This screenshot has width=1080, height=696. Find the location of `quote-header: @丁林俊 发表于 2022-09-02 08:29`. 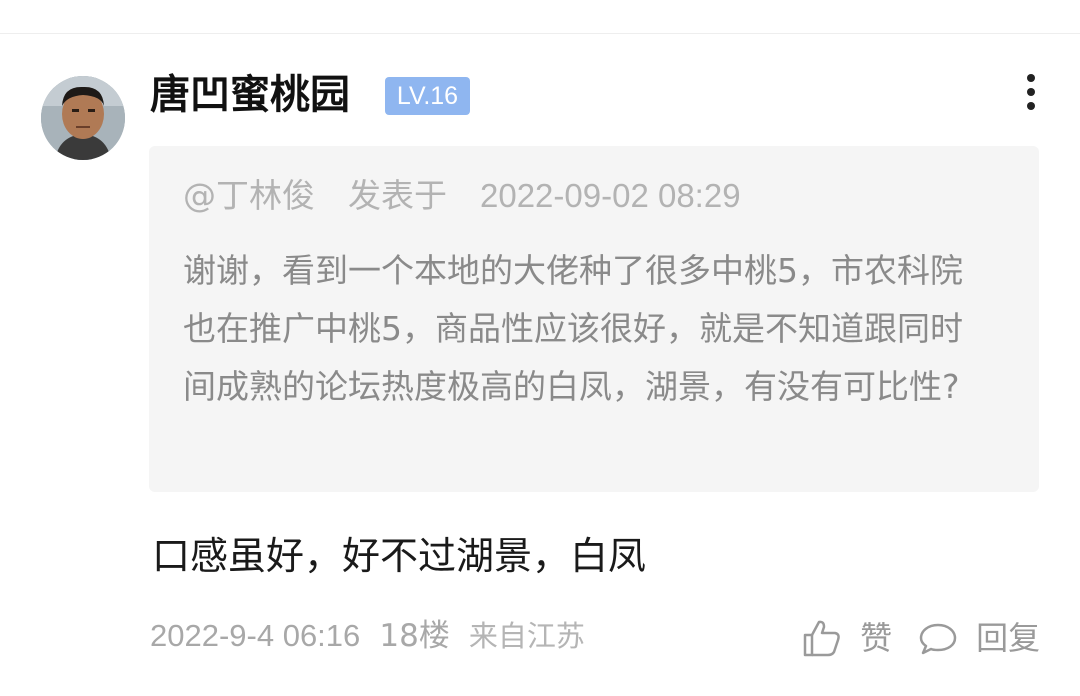

quote-header: @丁林俊 发表于 2022-09-02 08:29 is located at coordinates (462, 196).